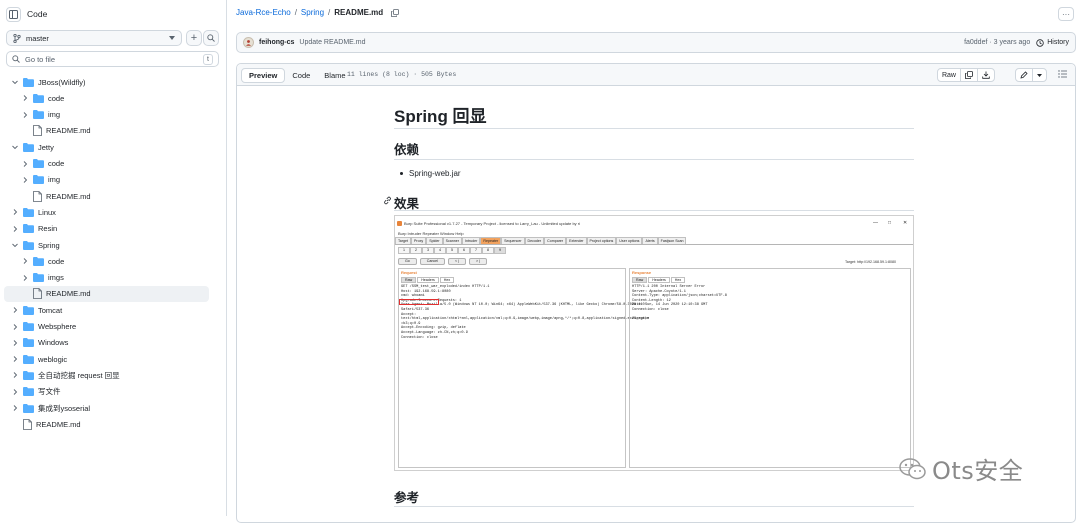 This screenshot has height=523, width=1080. Describe the element at coordinates (106, 147) in the screenshot. I see `tree-folder: Jetty` at that location.